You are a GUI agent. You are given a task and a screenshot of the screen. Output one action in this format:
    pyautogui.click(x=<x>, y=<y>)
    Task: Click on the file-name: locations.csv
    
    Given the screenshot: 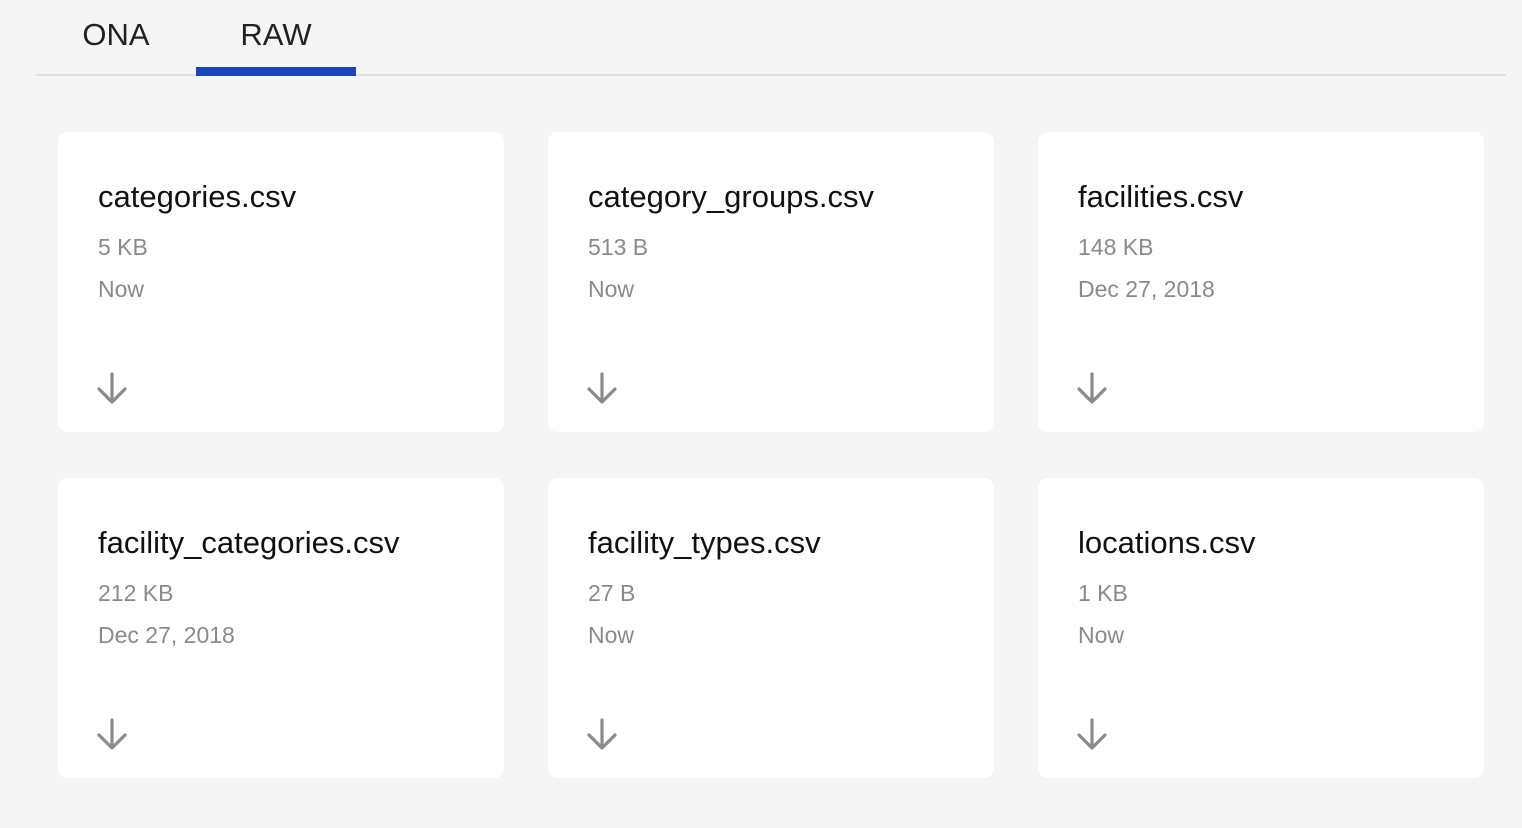 What is the action you would take?
    pyautogui.click(x=1167, y=542)
    